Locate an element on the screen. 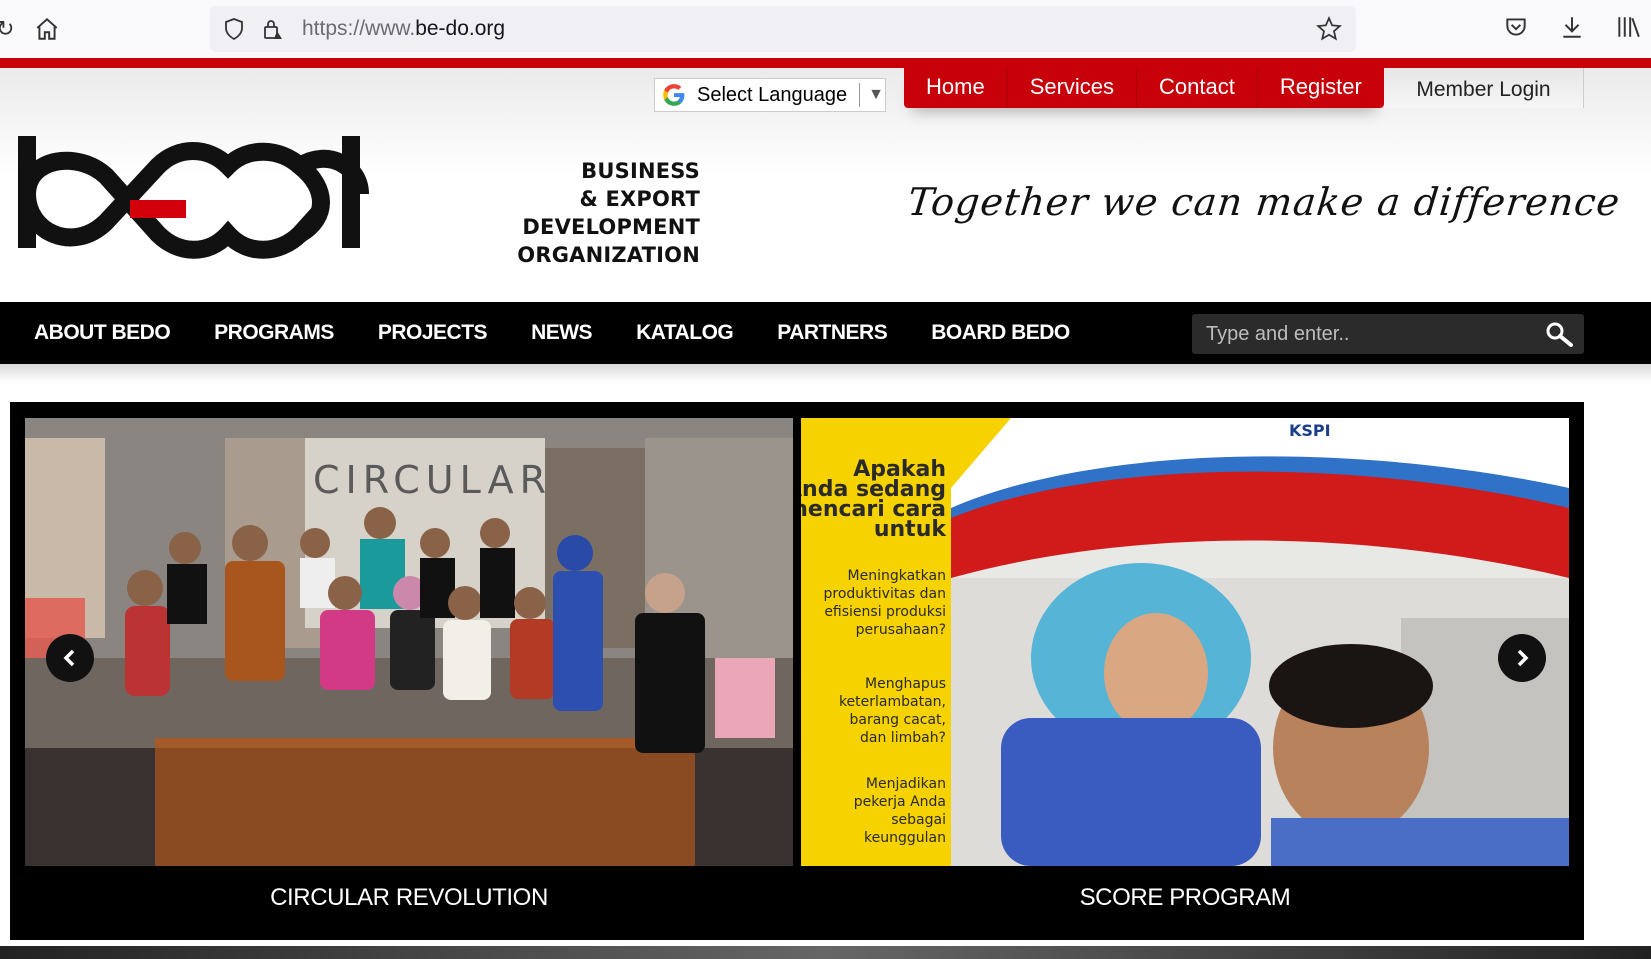 The width and height of the screenshot is (1651, 959). bookmark-star-icon is located at coordinates (1329, 29).